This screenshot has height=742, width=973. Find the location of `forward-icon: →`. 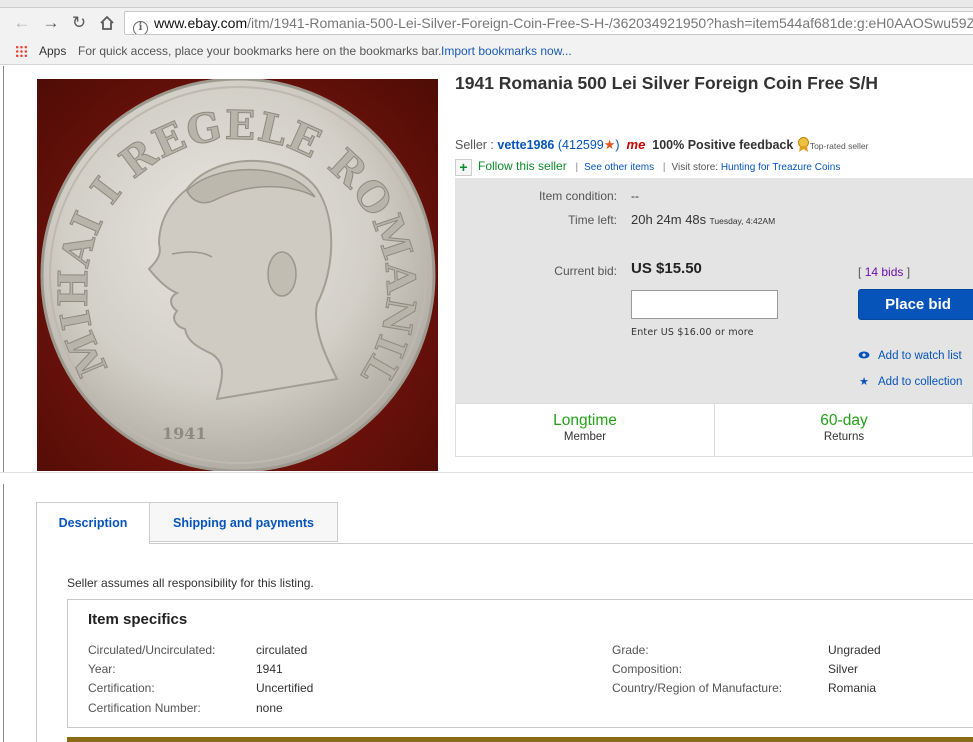

forward-icon: → is located at coordinates (51, 23).